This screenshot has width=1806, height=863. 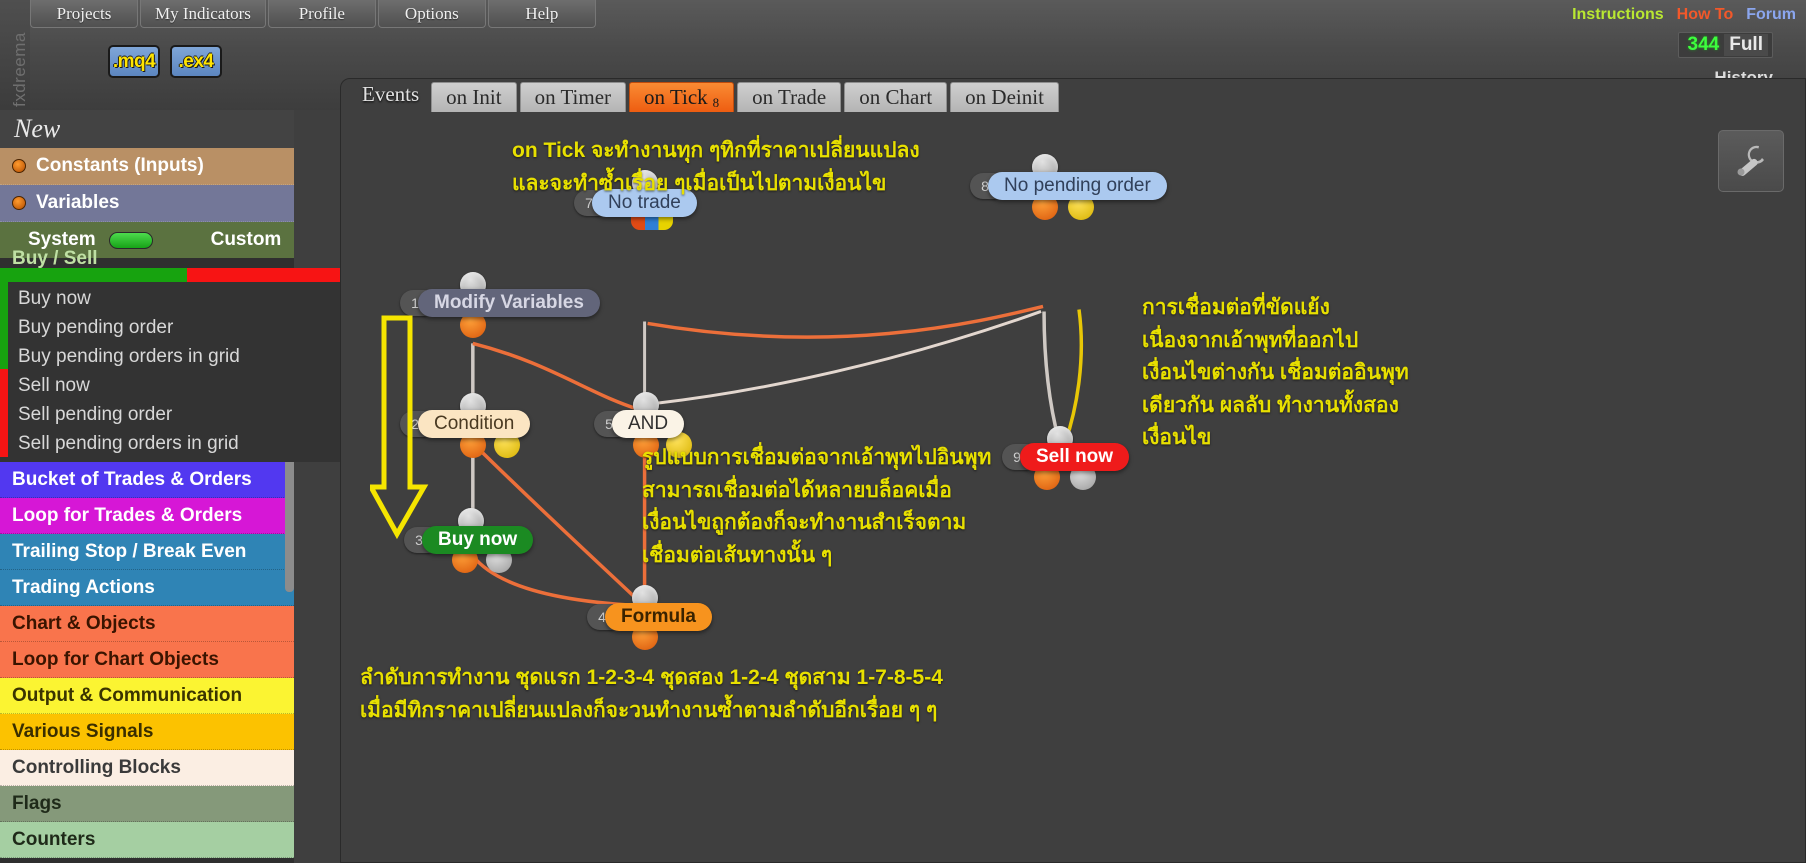 I want to click on sidebar-item-variables-label: Variables, so click(x=78, y=202).